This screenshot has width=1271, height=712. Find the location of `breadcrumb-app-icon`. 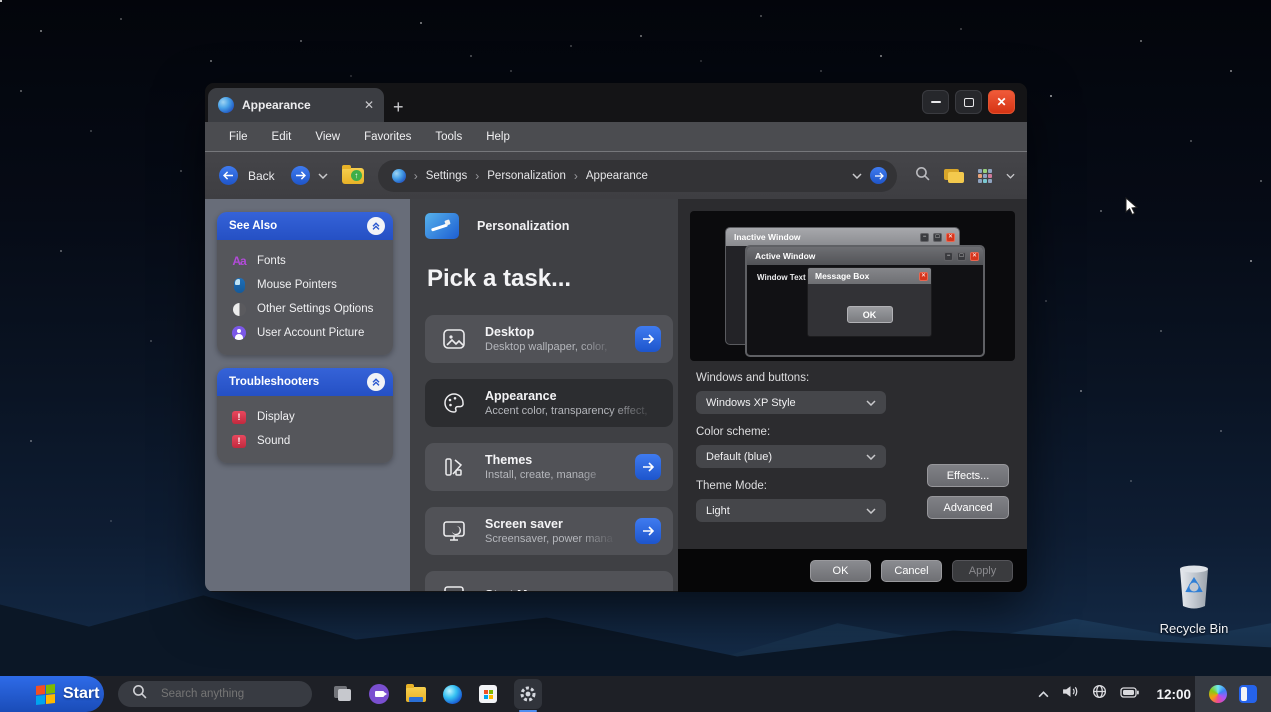

breadcrumb-app-icon is located at coordinates (398, 175).